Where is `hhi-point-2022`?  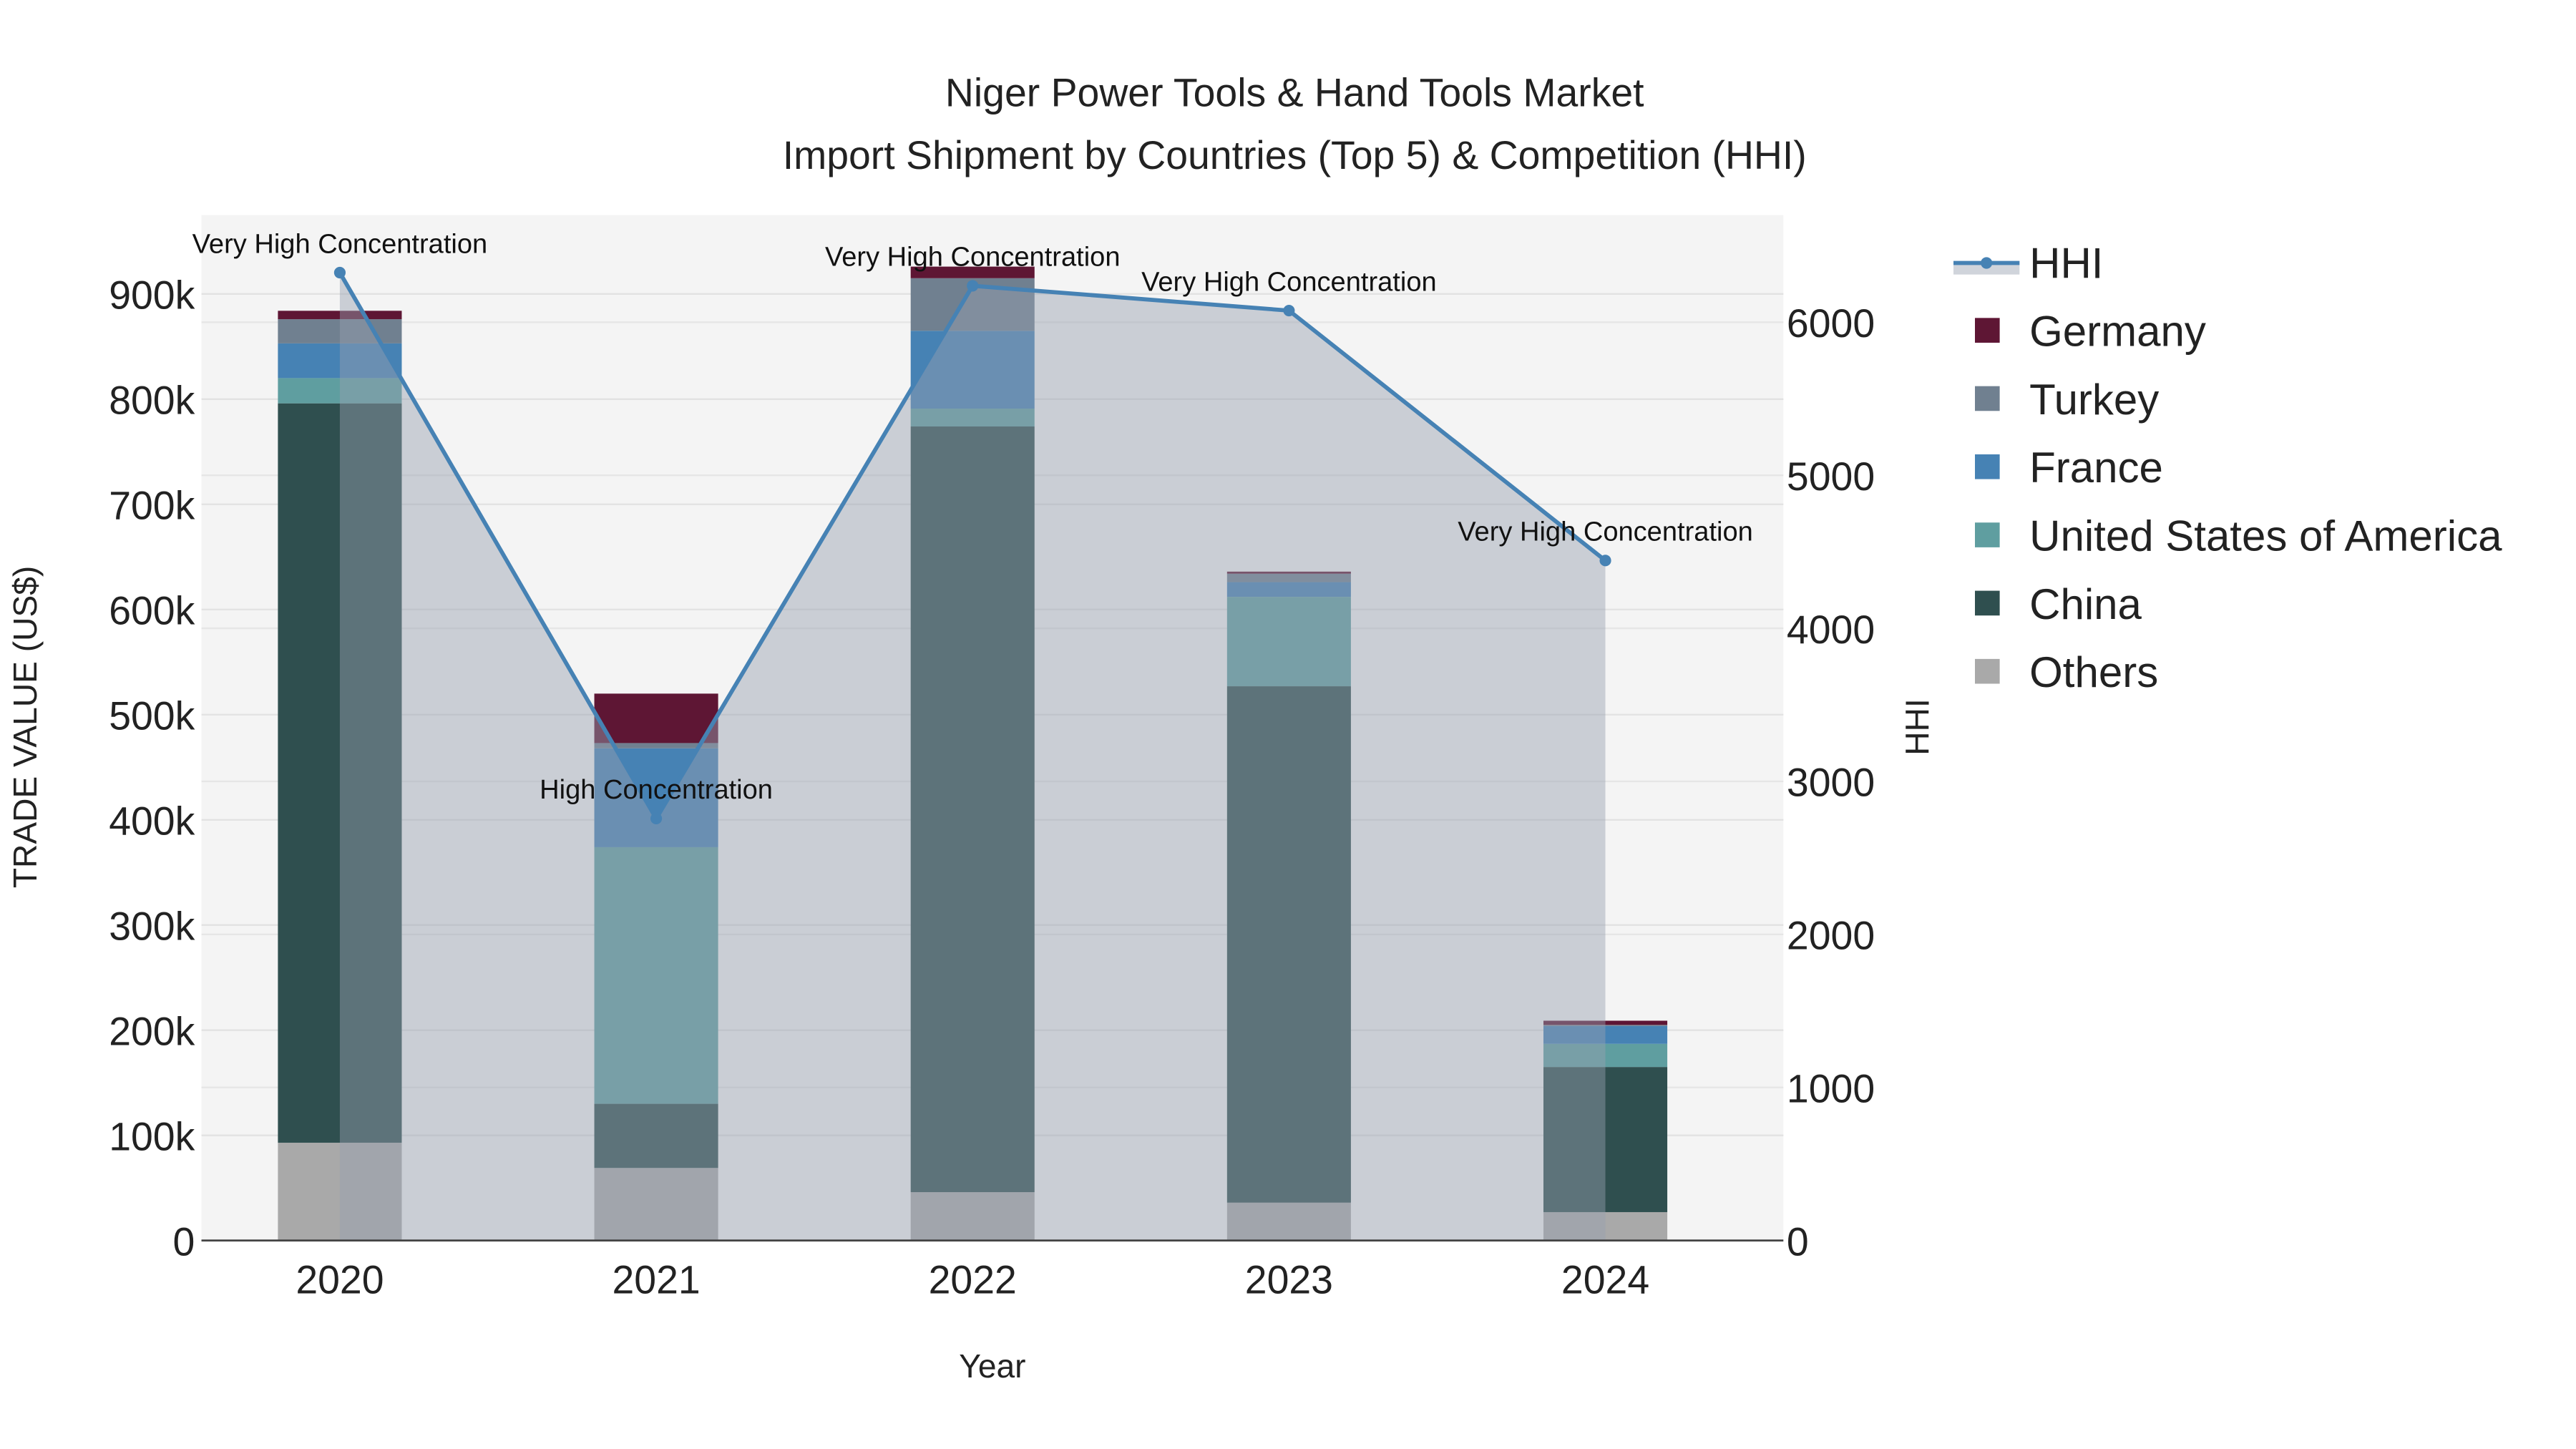
hhi-point-2022 is located at coordinates (973, 286).